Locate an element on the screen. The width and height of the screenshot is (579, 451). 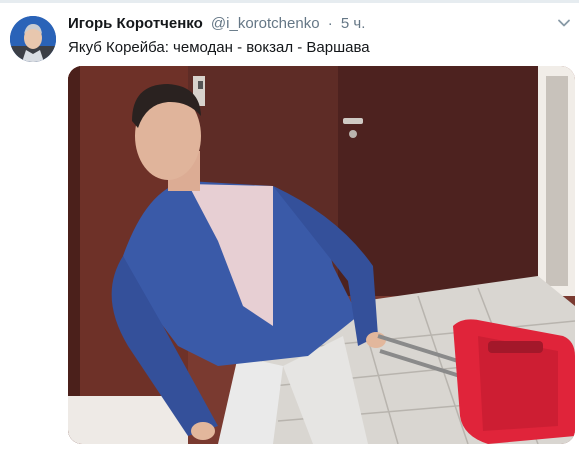
user-handle: @i_korotchenko is located at coordinates (265, 23).